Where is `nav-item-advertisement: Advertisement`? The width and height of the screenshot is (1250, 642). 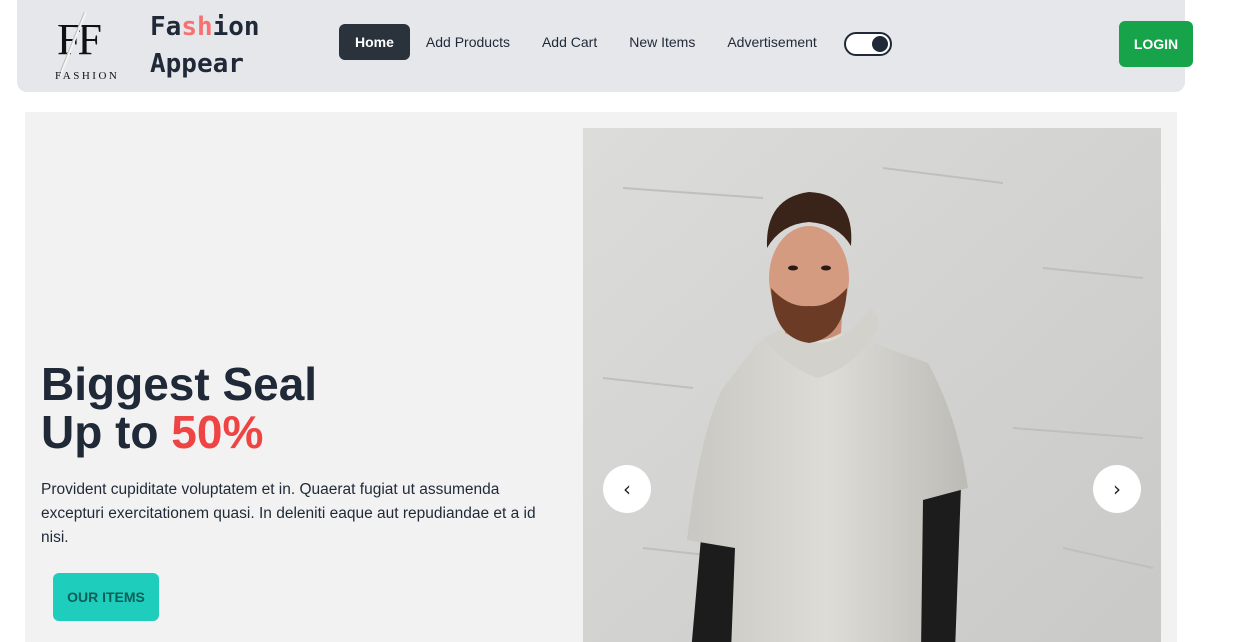 nav-item-advertisement: Advertisement is located at coordinates (771, 42).